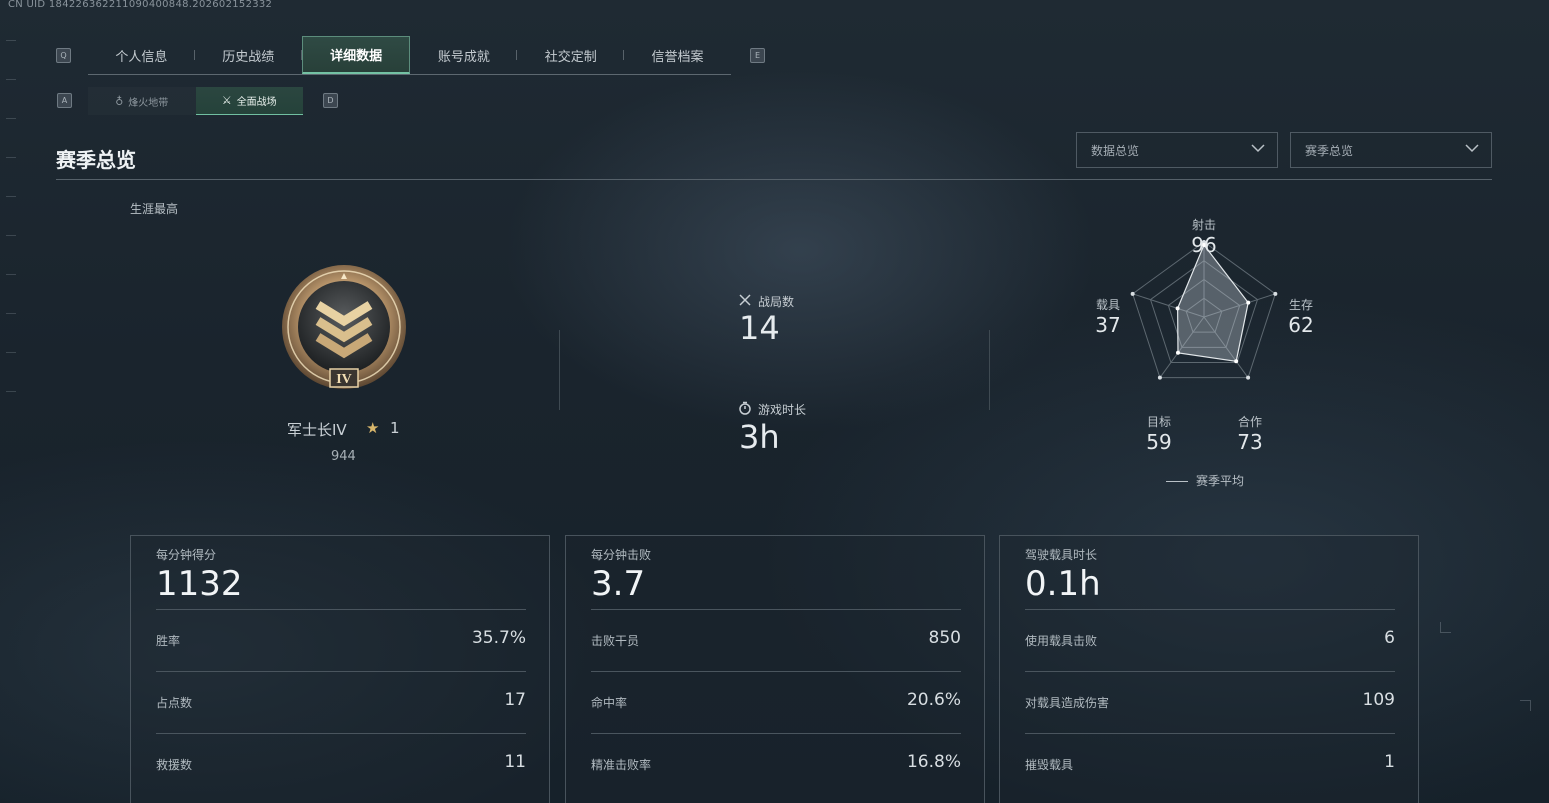  What do you see at coordinates (1220, 481) in the screenshot?
I see `radar-legend-label: 赛季平均` at bounding box center [1220, 481].